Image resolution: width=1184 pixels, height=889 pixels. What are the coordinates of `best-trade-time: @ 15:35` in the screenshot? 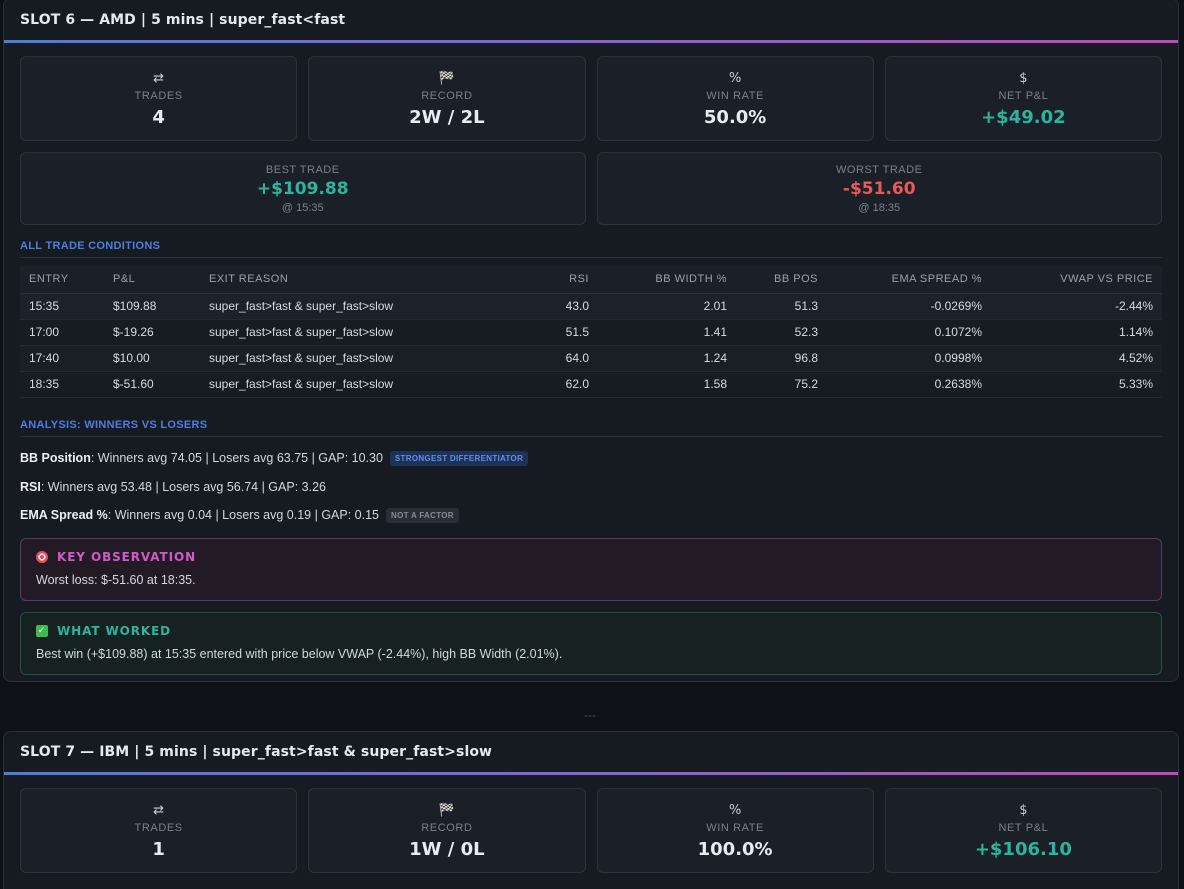 It's located at (302, 207).